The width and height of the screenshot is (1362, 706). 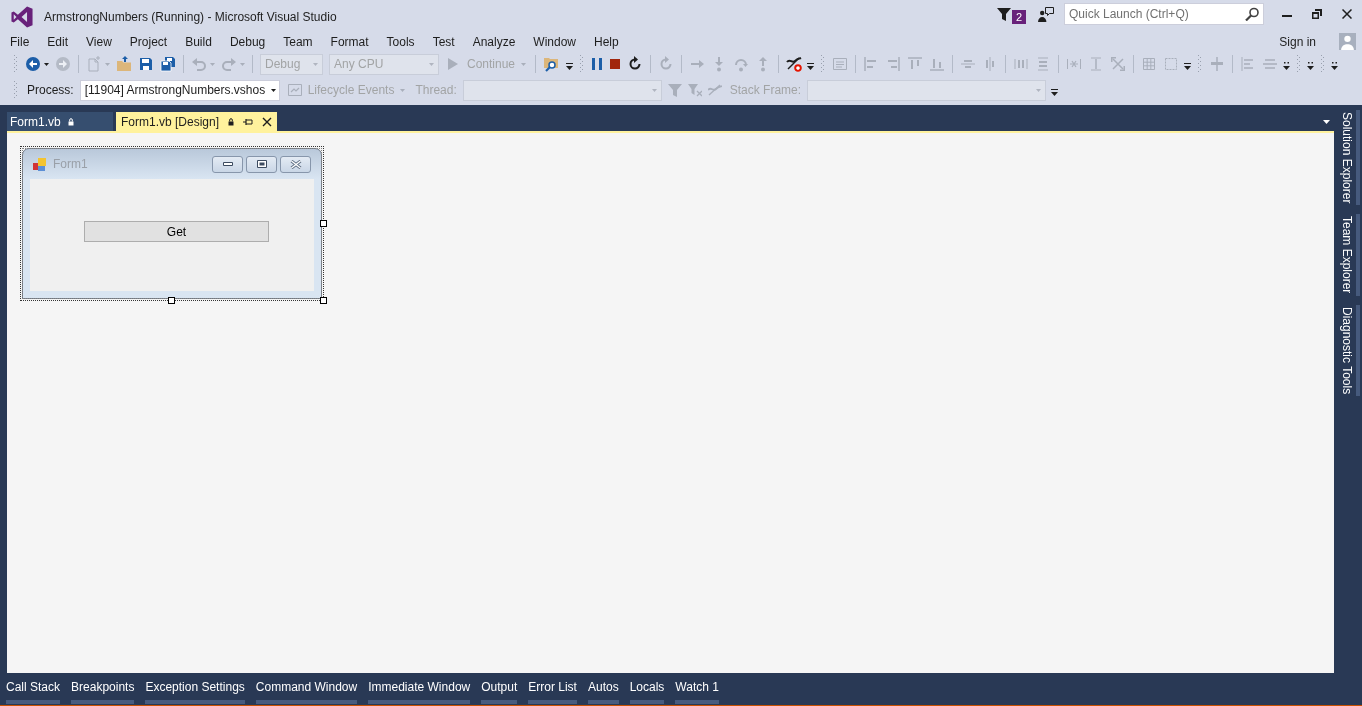 I want to click on tool-window-tab: Autos, so click(x=603, y=692).